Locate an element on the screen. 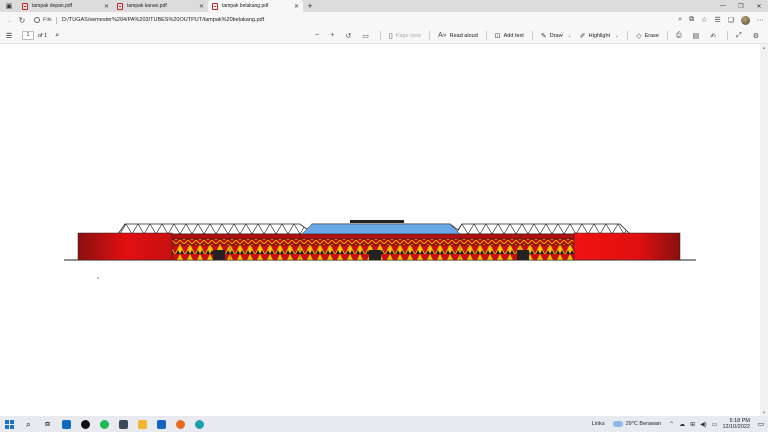  erase-button: ◇ Erase is located at coordinates (647, 36).